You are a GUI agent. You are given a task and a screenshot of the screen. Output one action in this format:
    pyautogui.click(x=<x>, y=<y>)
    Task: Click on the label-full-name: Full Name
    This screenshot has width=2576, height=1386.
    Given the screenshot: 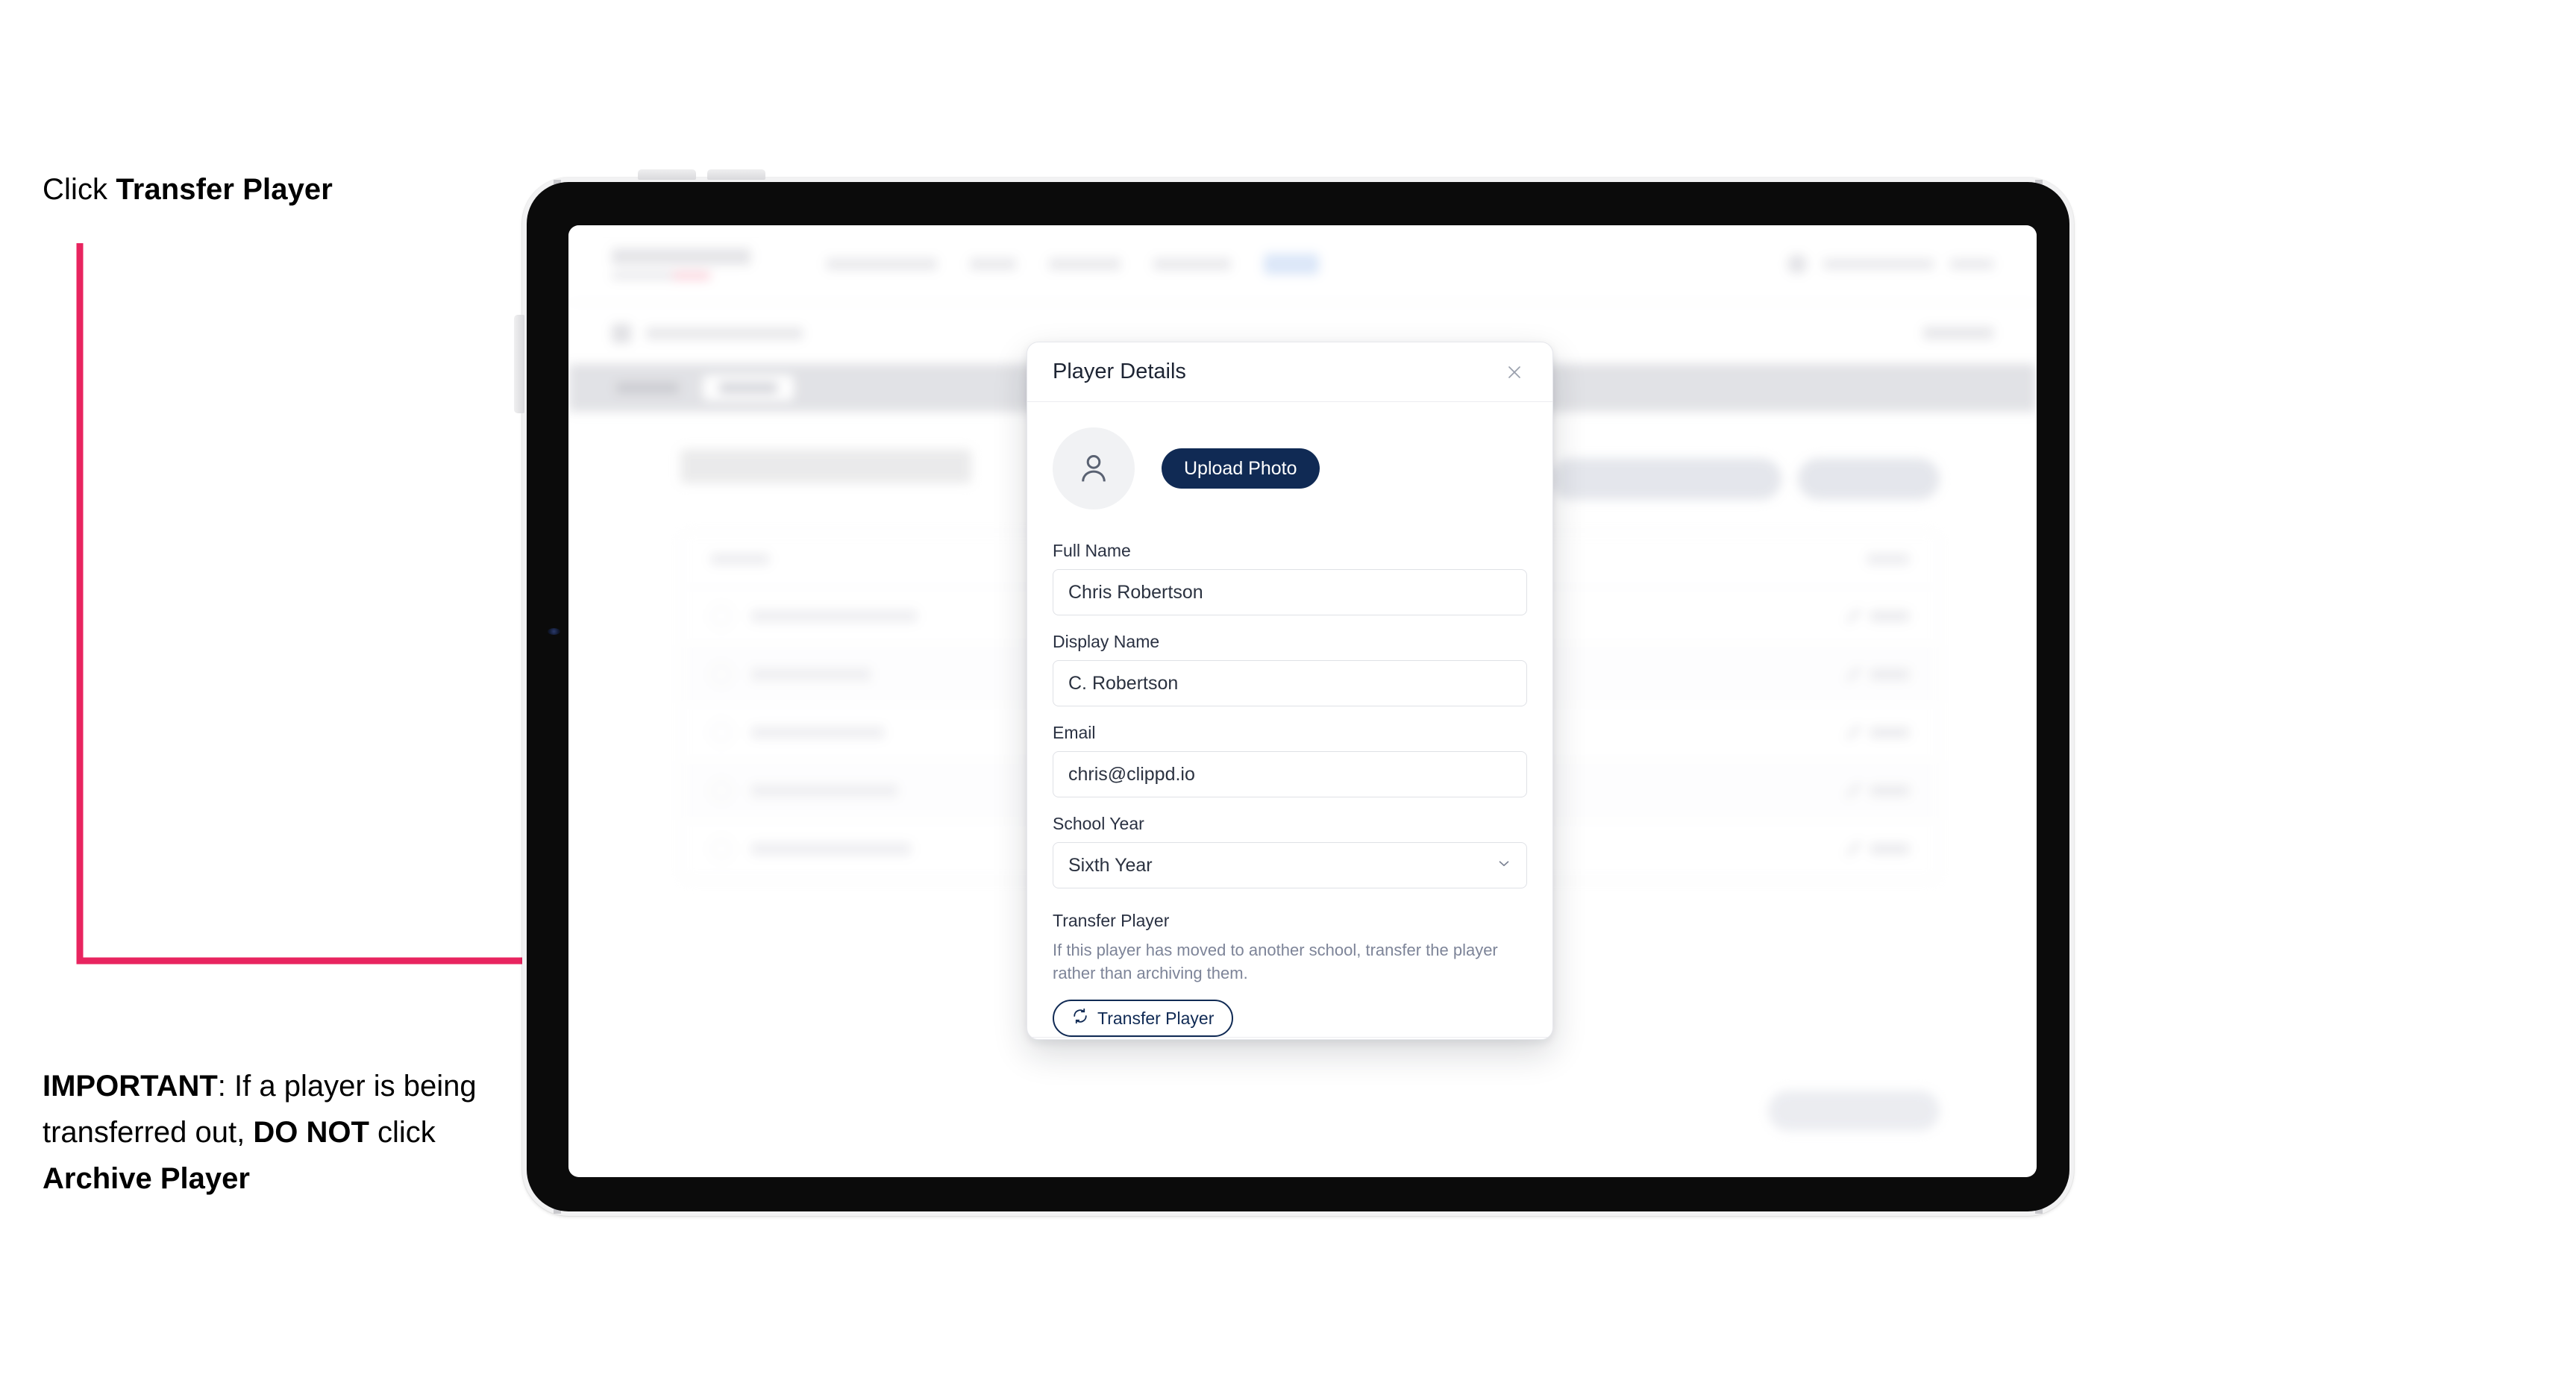 What is the action you would take?
    pyautogui.click(x=1092, y=550)
    